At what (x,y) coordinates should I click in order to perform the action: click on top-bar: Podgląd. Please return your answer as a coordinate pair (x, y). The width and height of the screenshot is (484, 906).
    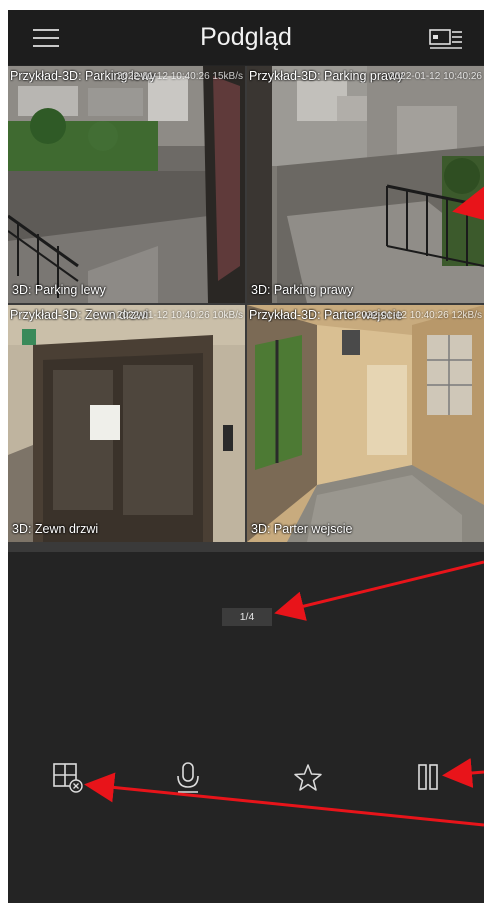
    Looking at the image, I should click on (246, 37).